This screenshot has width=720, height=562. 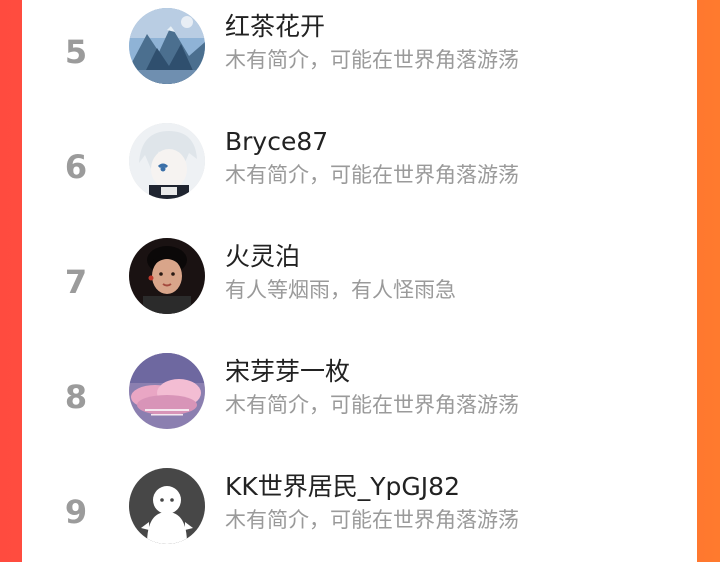 I want to click on rank-number: 9, so click(x=76, y=512).